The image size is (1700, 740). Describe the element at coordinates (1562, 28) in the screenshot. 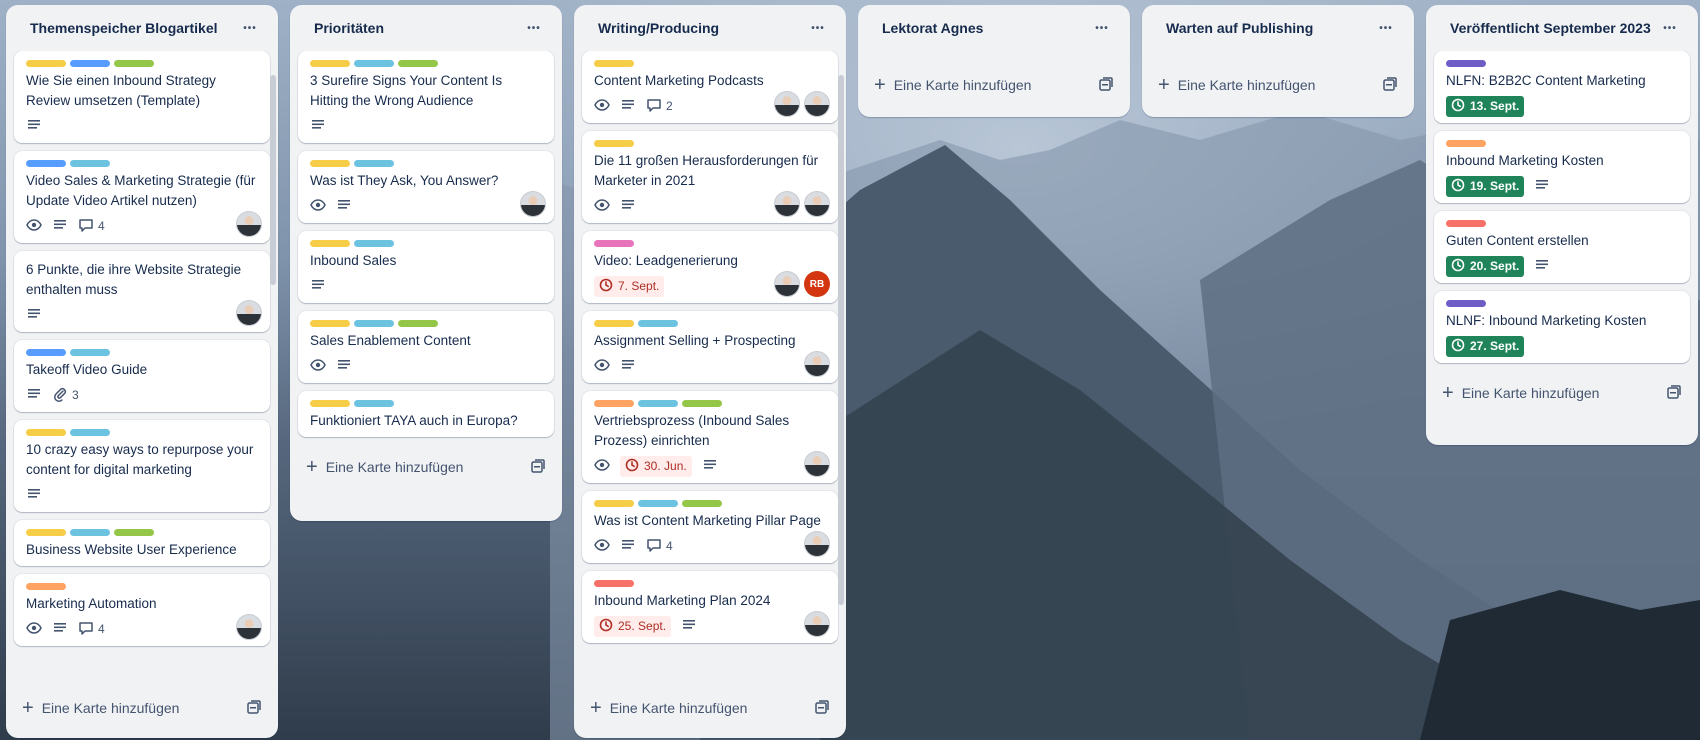

I see `list-header: Veröffentlicht September 2023 •••` at that location.